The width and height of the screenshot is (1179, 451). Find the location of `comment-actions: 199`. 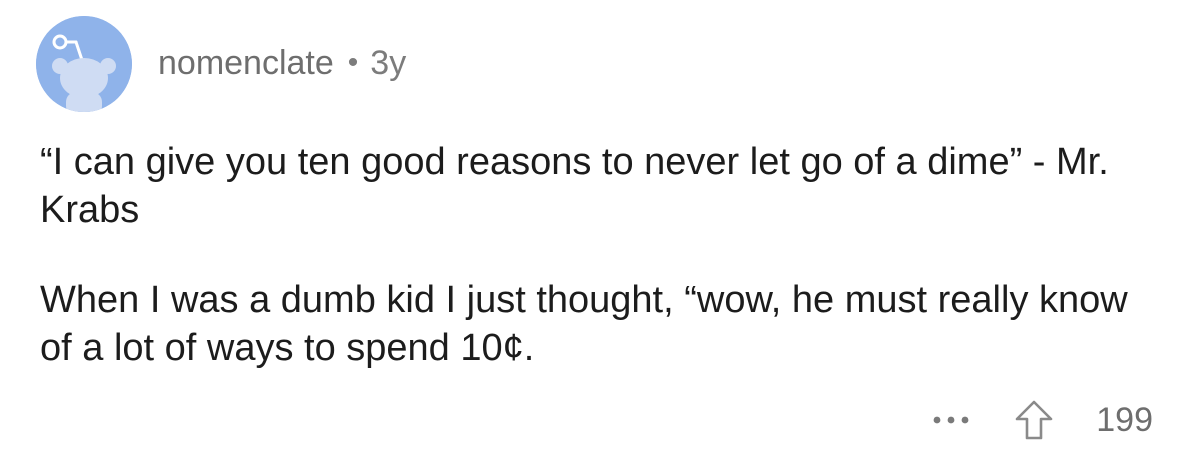

comment-actions: 199 is located at coordinates (1037, 420).